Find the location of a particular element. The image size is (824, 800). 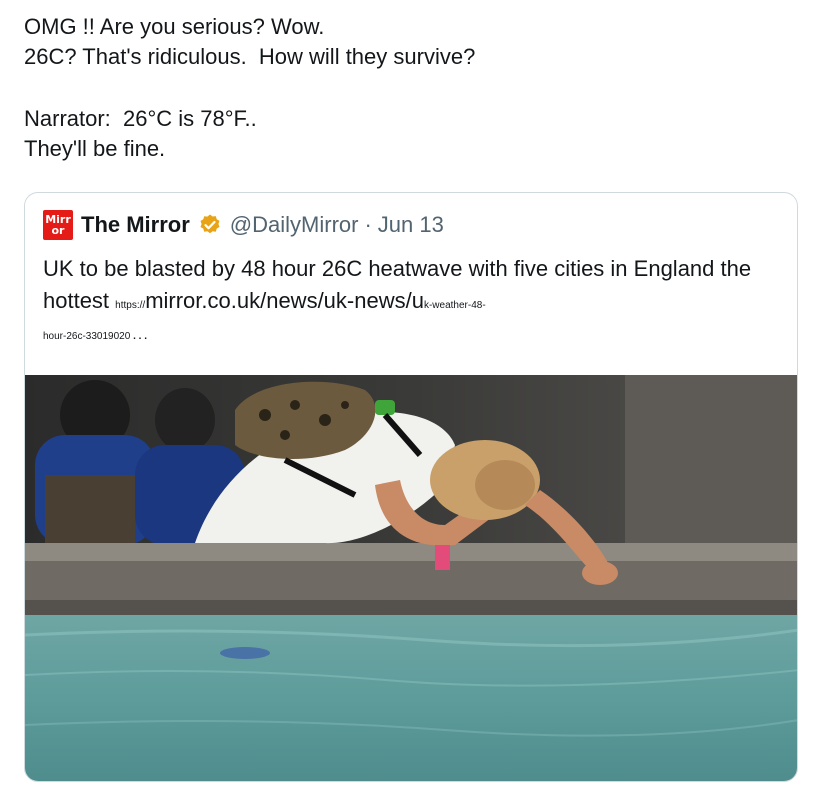

quoted-tweet-header: Mirr or The Mirror @DailyMirror · Jun 13 is located at coordinates (243, 225).